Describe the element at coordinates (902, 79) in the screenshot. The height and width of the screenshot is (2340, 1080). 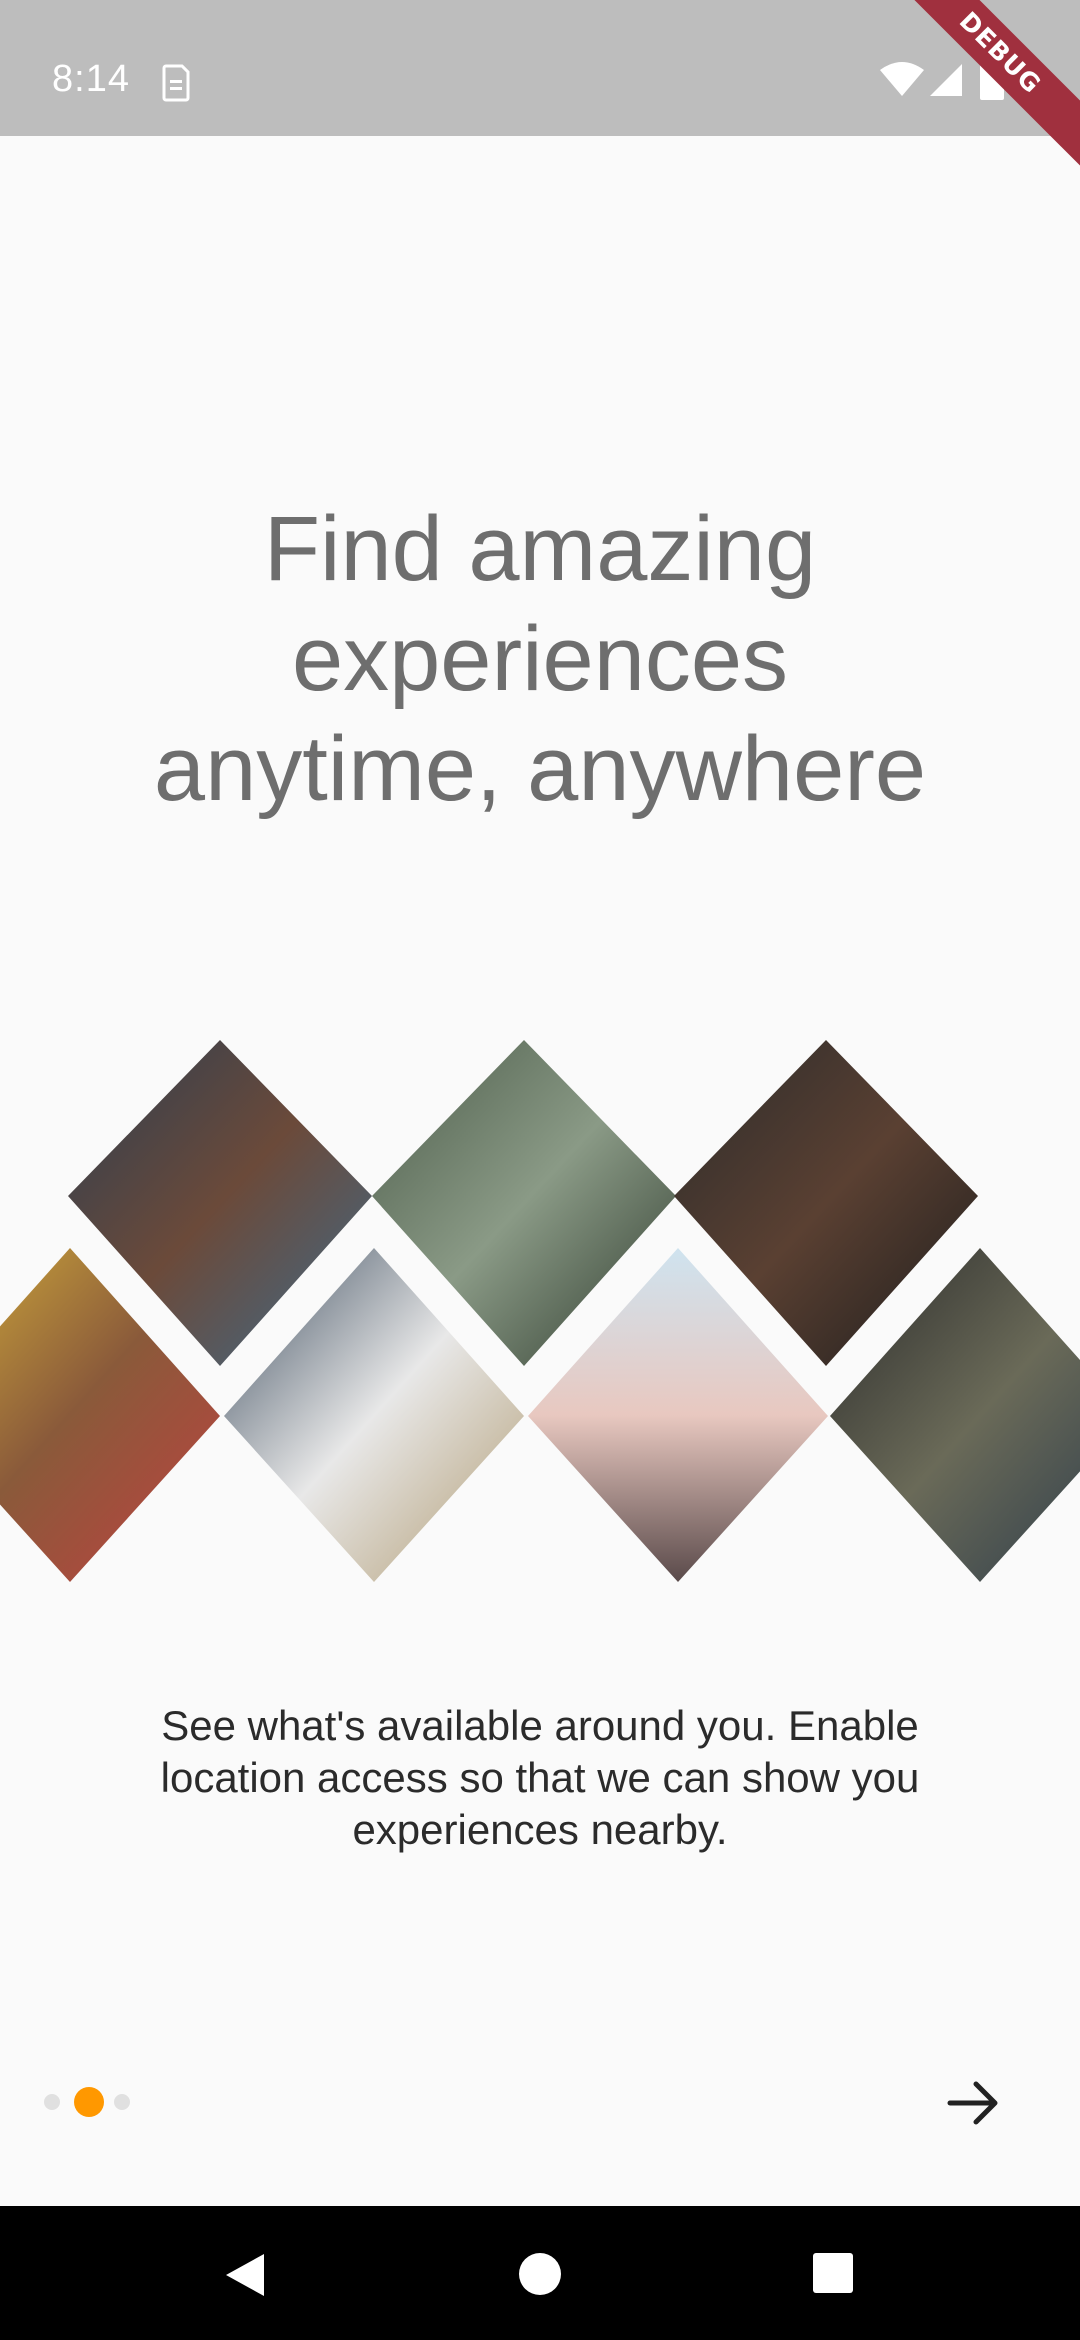
I see `wifi-icon` at that location.